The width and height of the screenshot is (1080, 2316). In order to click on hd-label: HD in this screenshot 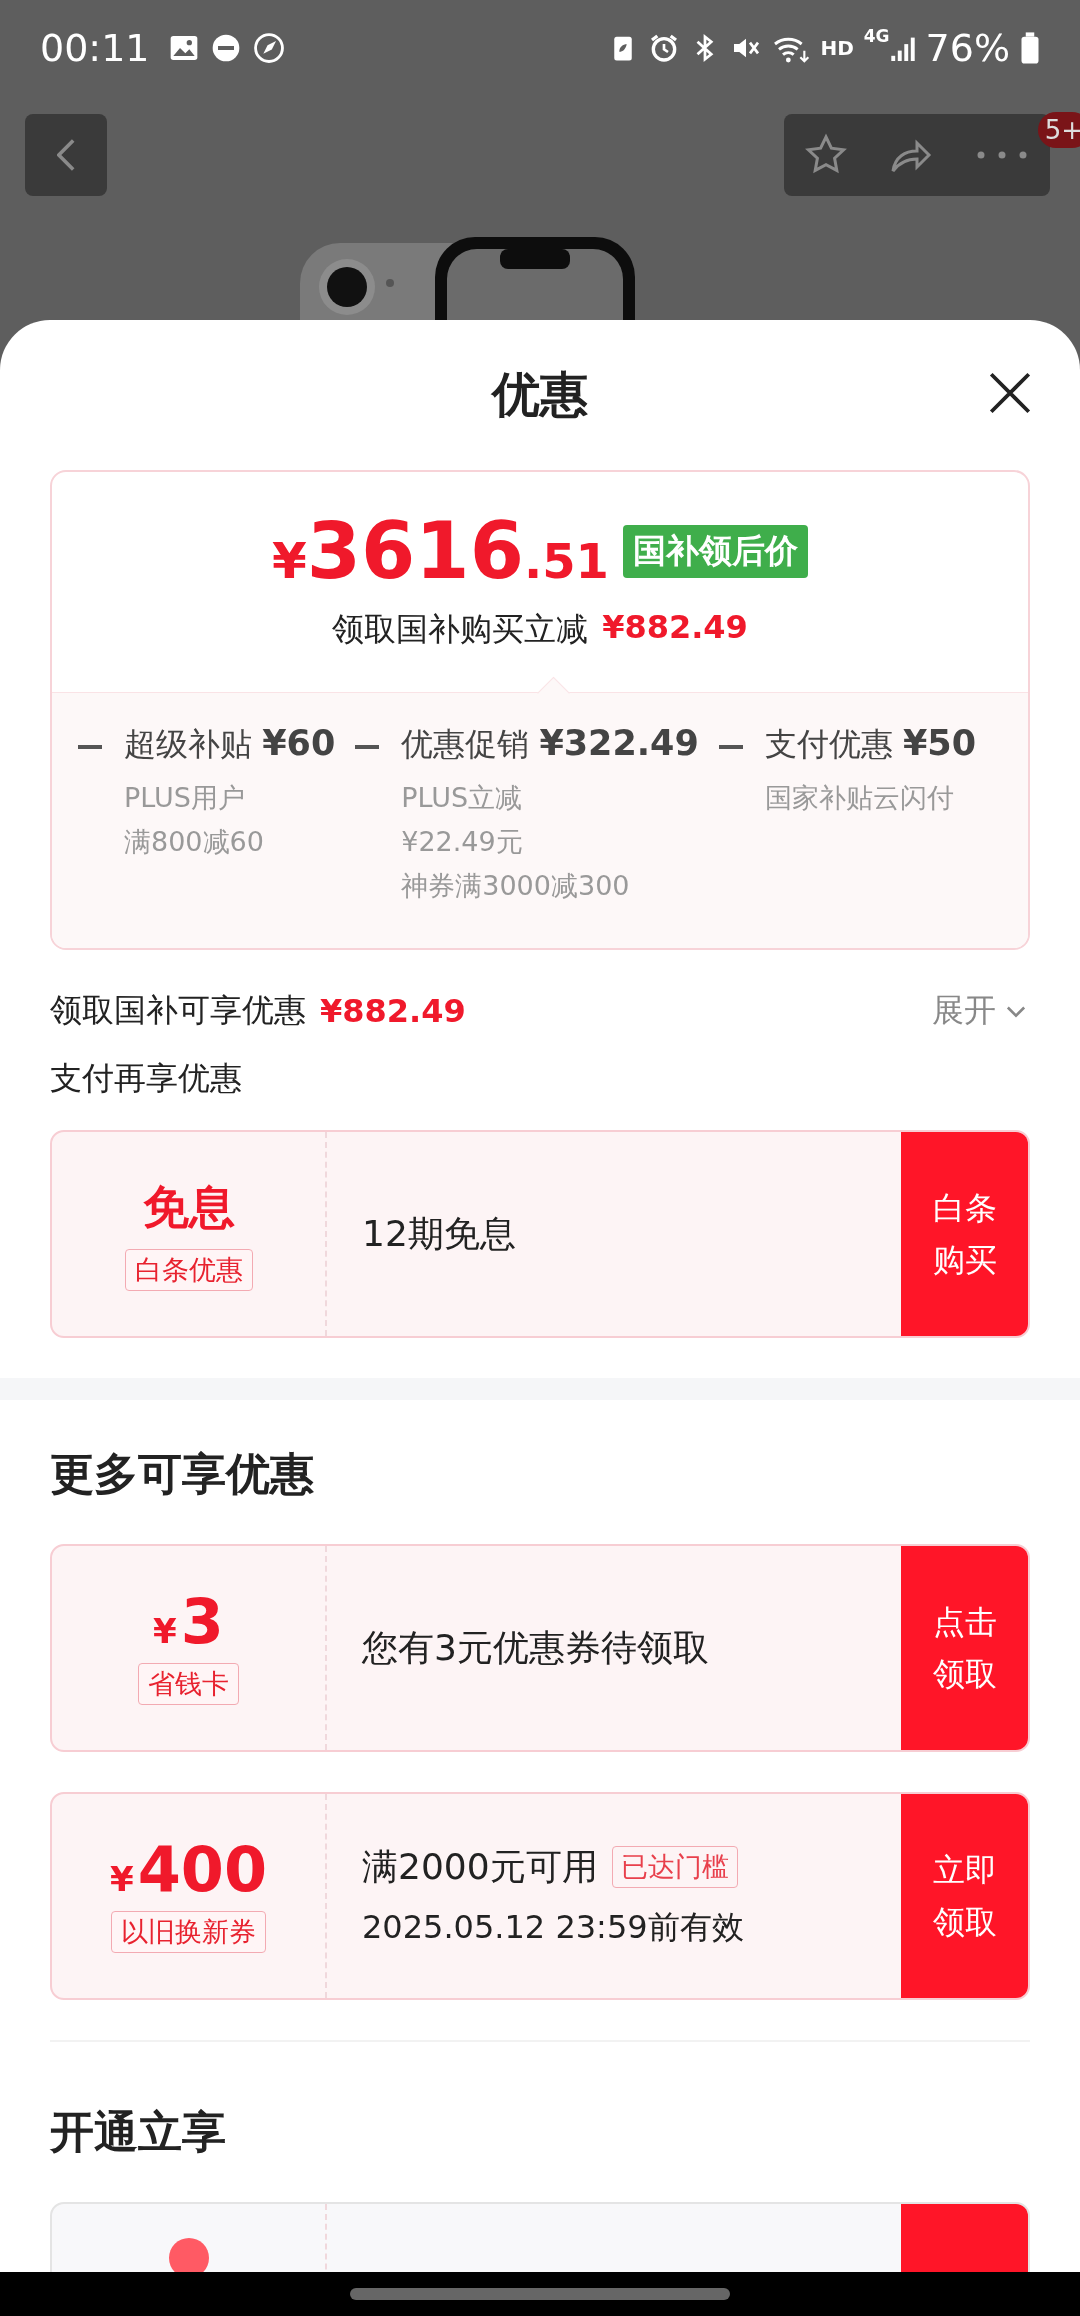, I will do `click(837, 47)`.